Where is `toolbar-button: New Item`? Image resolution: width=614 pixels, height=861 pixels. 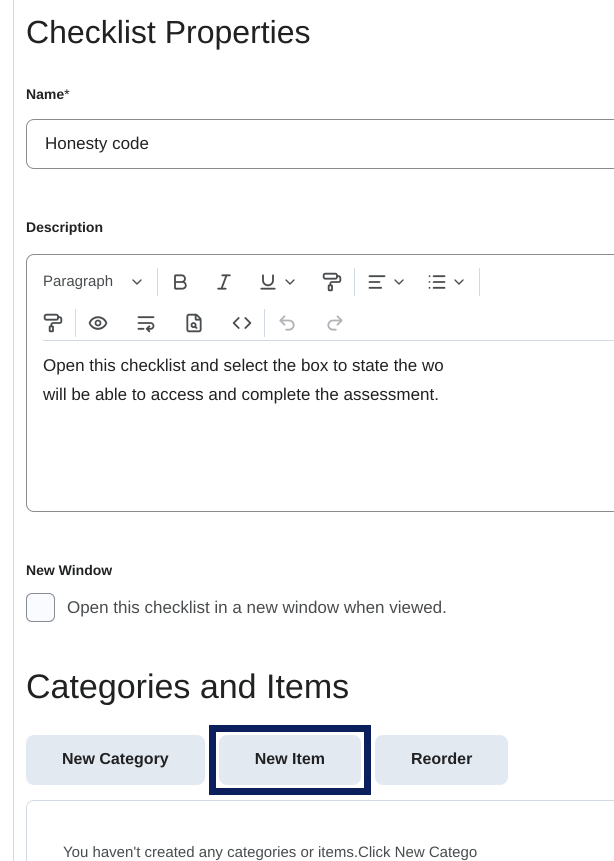
toolbar-button: New Item is located at coordinates (289, 760).